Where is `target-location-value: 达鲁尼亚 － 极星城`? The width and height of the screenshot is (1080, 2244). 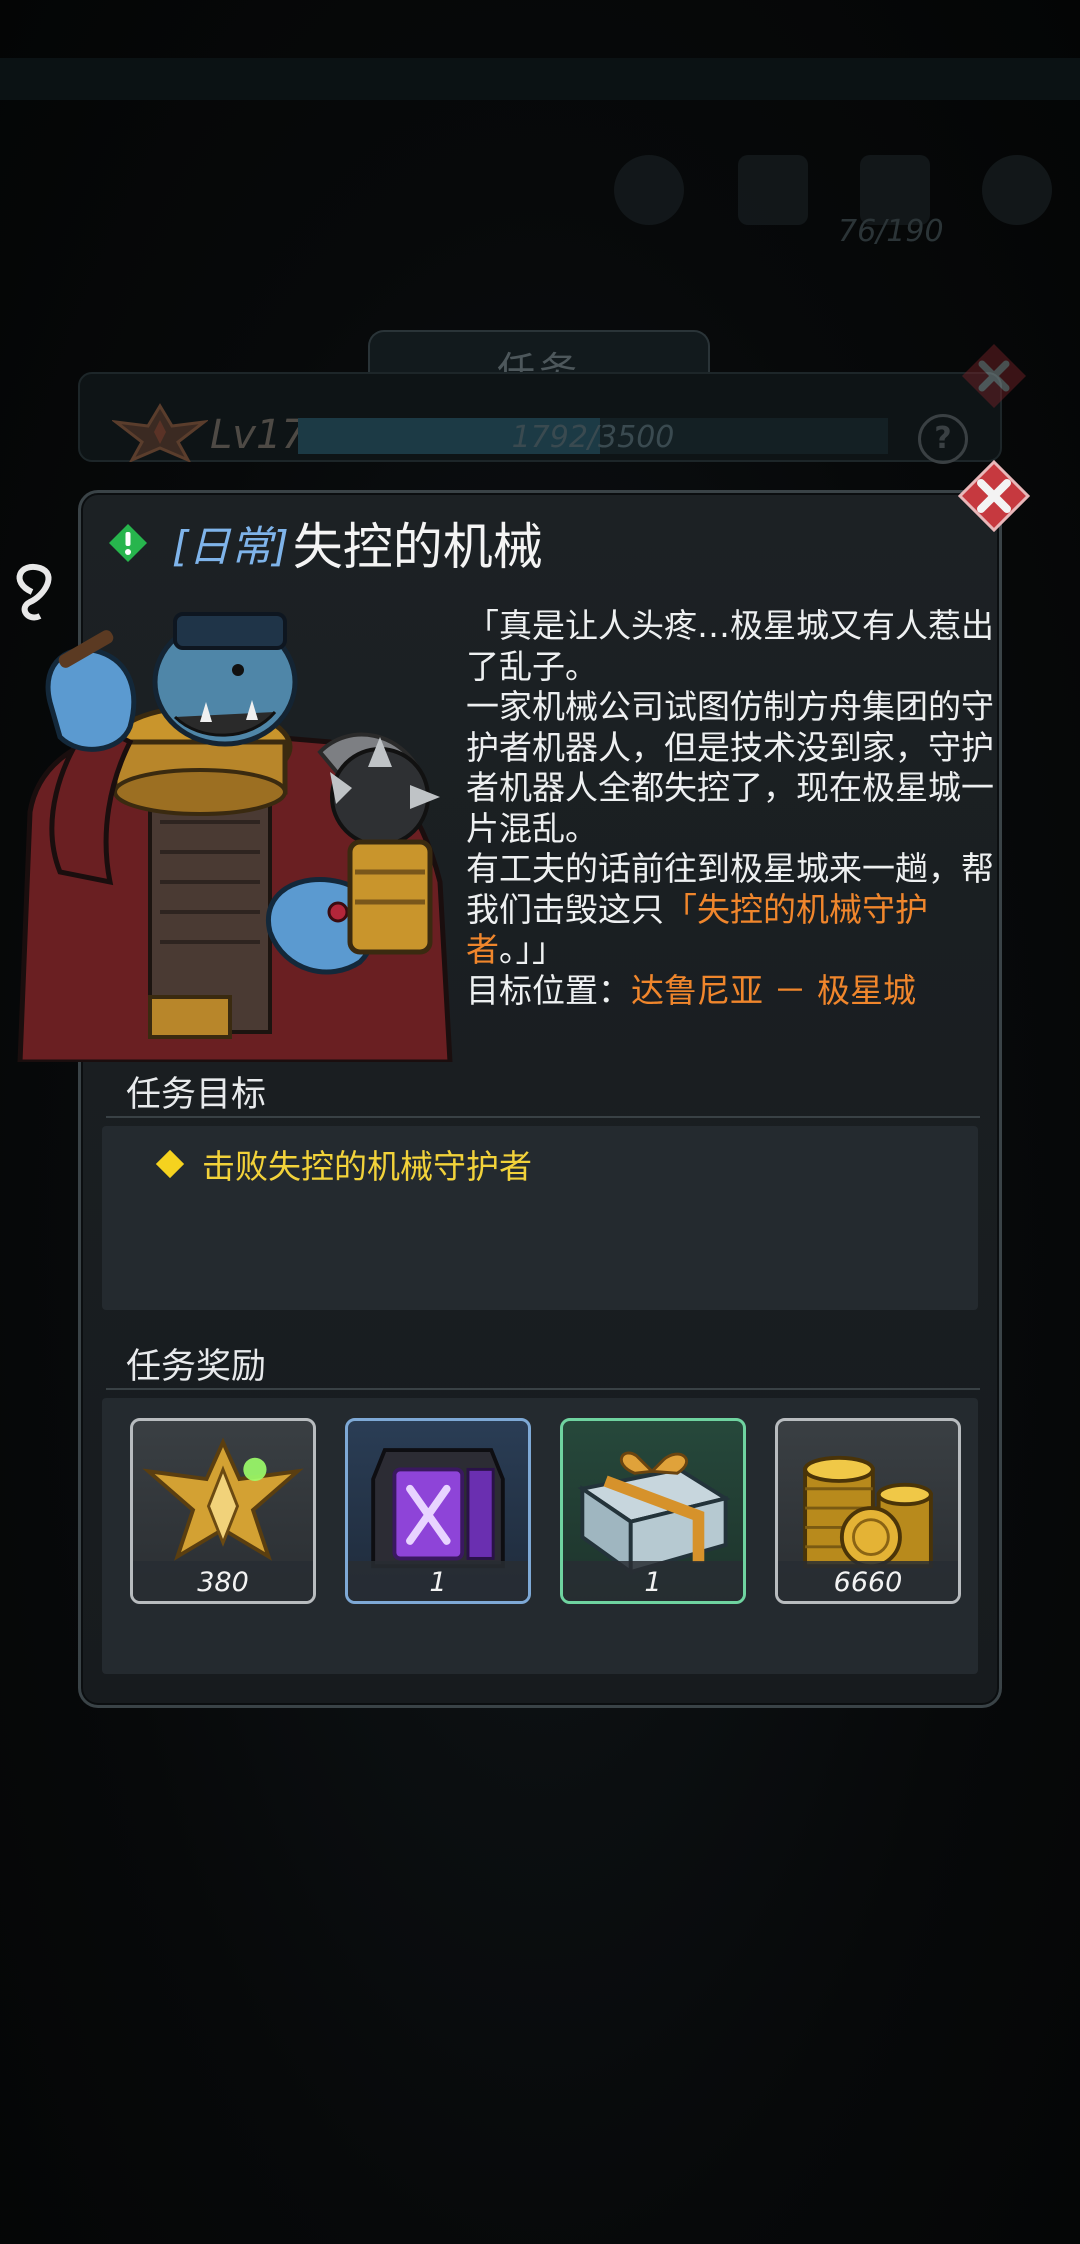 target-location-value: 达鲁尼亚 － 极星城 is located at coordinates (773, 990).